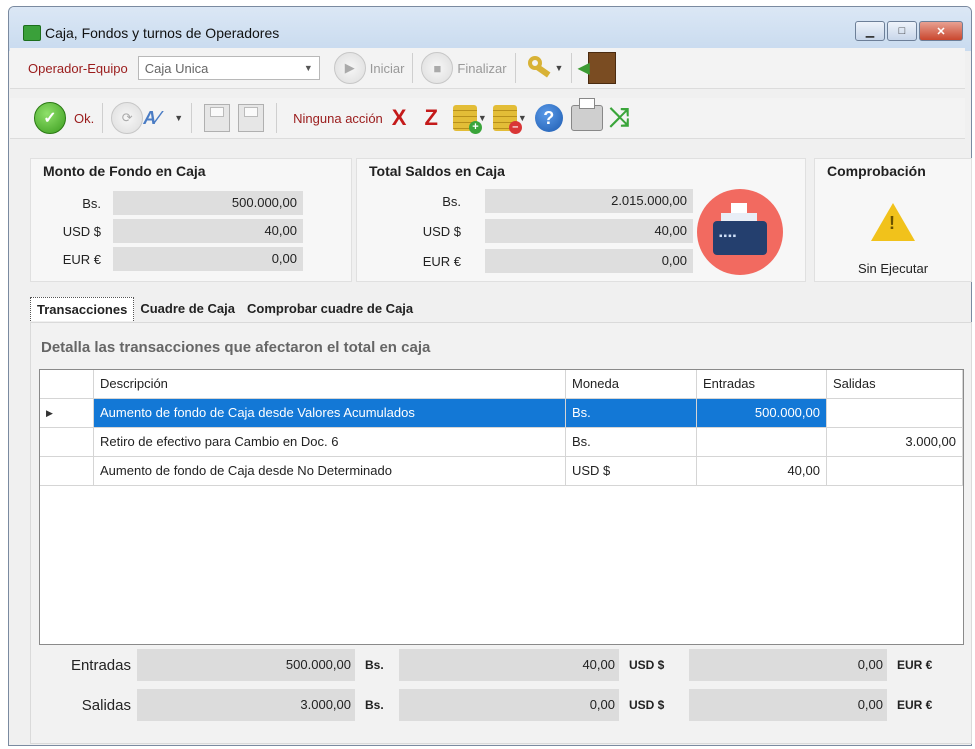  What do you see at coordinates (507, 119) in the screenshot?
I see `coins-remove-icon: –` at bounding box center [507, 119].